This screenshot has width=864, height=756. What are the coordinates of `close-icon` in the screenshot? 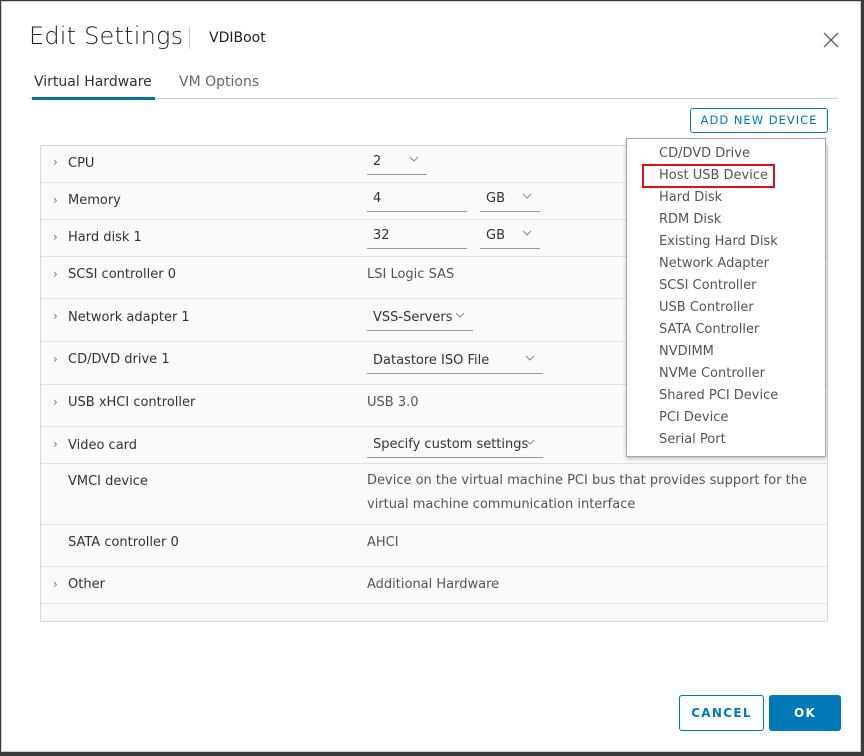 It's located at (831, 40).